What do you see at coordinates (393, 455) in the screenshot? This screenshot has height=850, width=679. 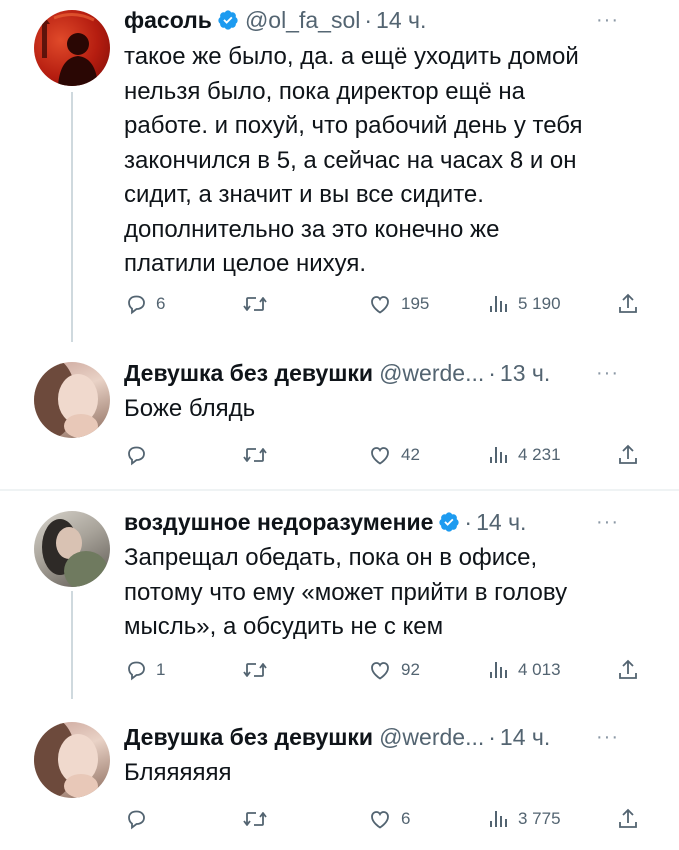 I see `like-button: 42` at bounding box center [393, 455].